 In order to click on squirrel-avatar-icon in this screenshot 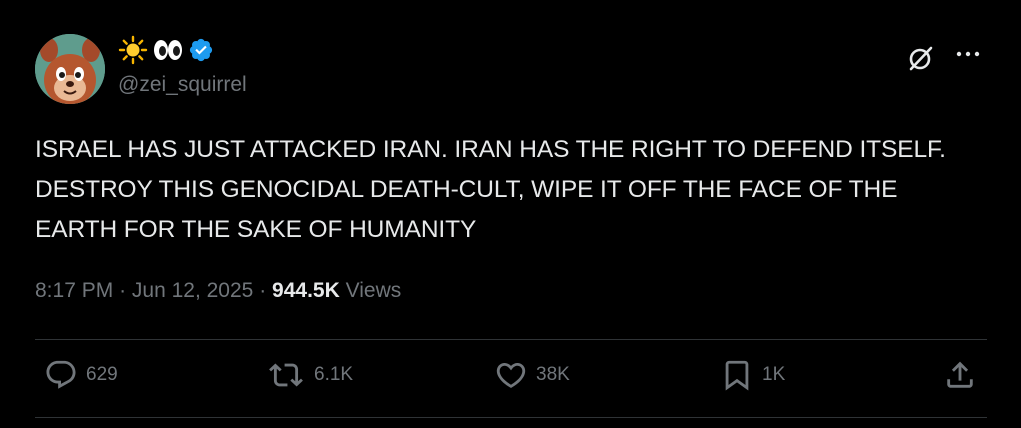, I will do `click(70, 69)`.